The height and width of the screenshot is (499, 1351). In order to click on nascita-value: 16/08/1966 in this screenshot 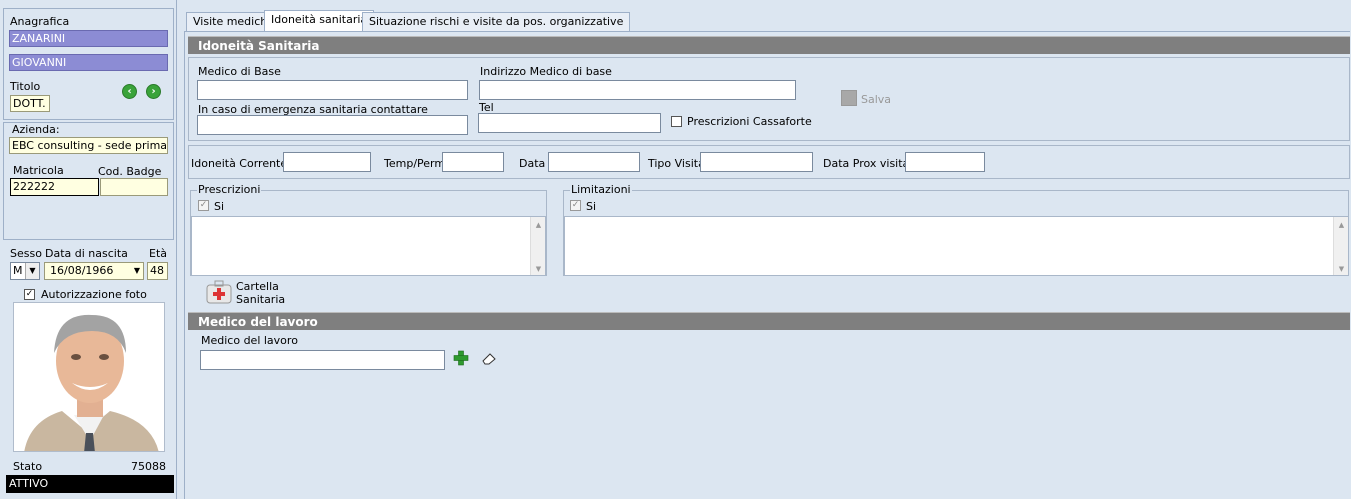, I will do `click(82, 270)`.